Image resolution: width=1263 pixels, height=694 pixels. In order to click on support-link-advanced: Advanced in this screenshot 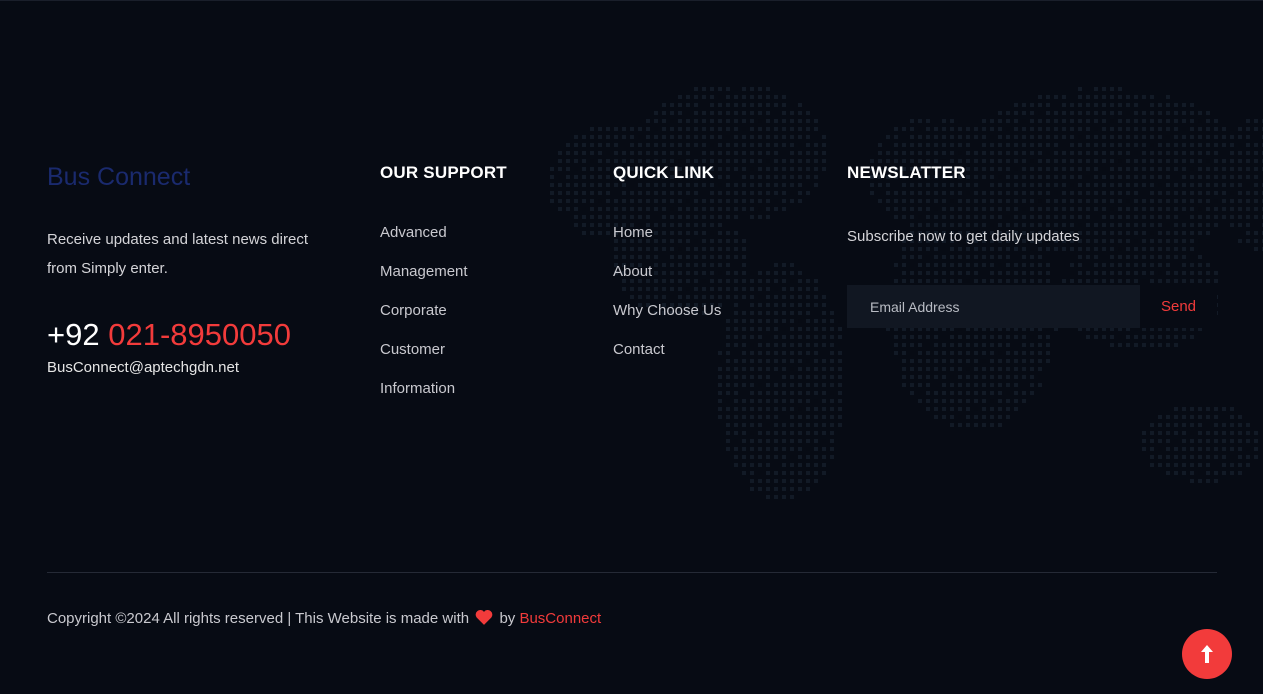, I will do `click(480, 233)`.